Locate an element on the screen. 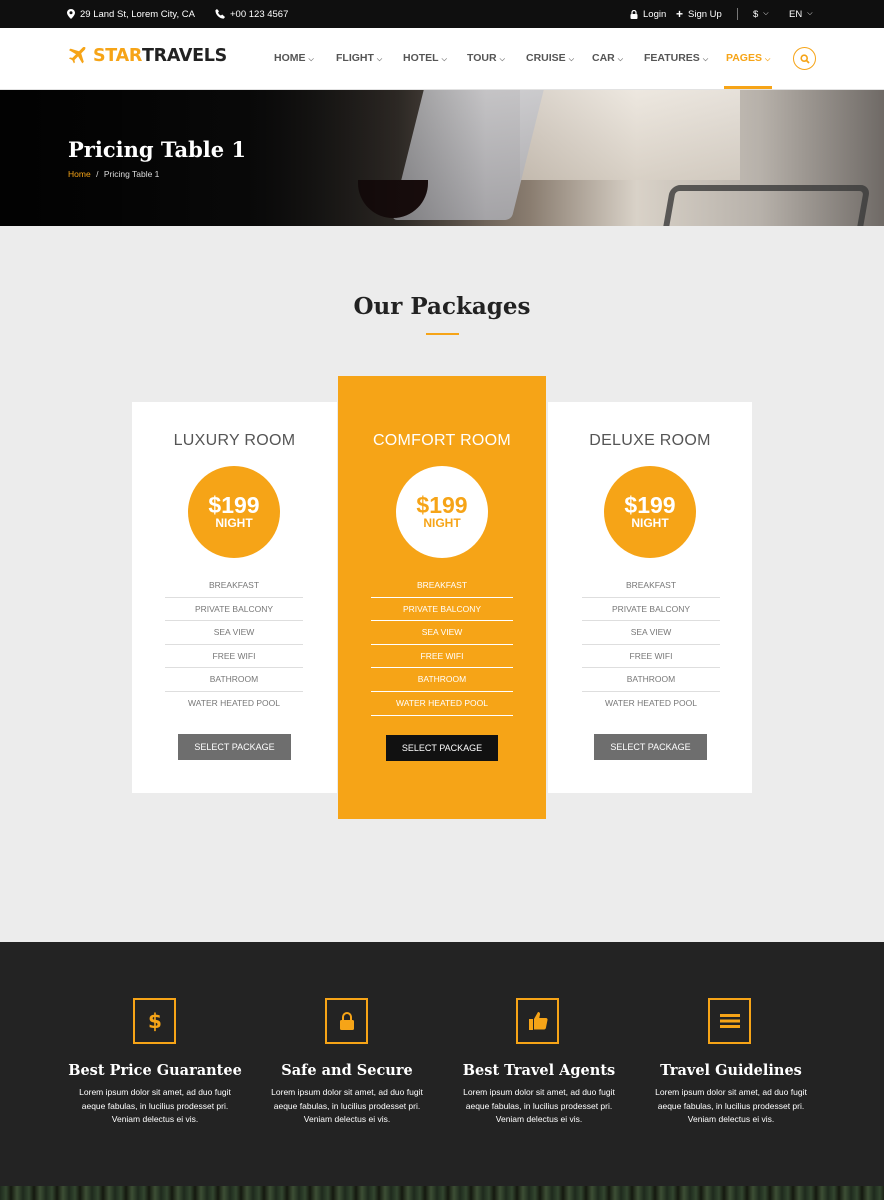  nav-label: FEATURES is located at coordinates (672, 58).